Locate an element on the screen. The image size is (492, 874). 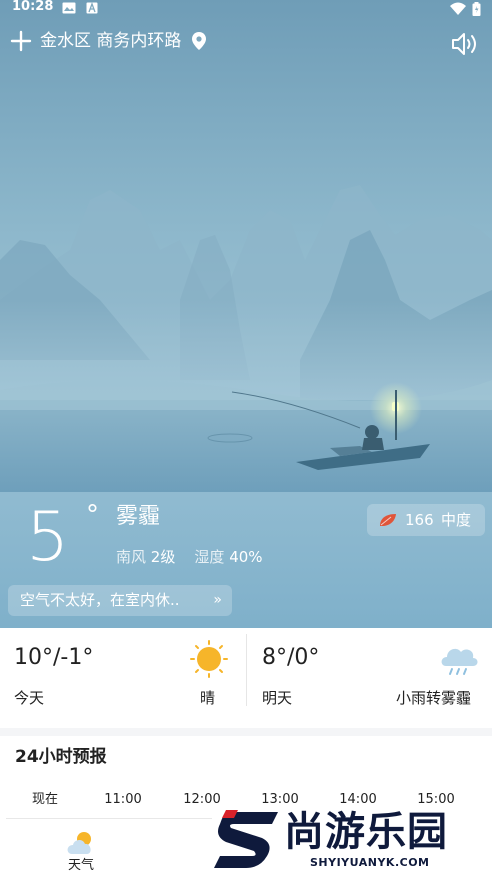
forecast-divider is located at coordinates (246, 670).